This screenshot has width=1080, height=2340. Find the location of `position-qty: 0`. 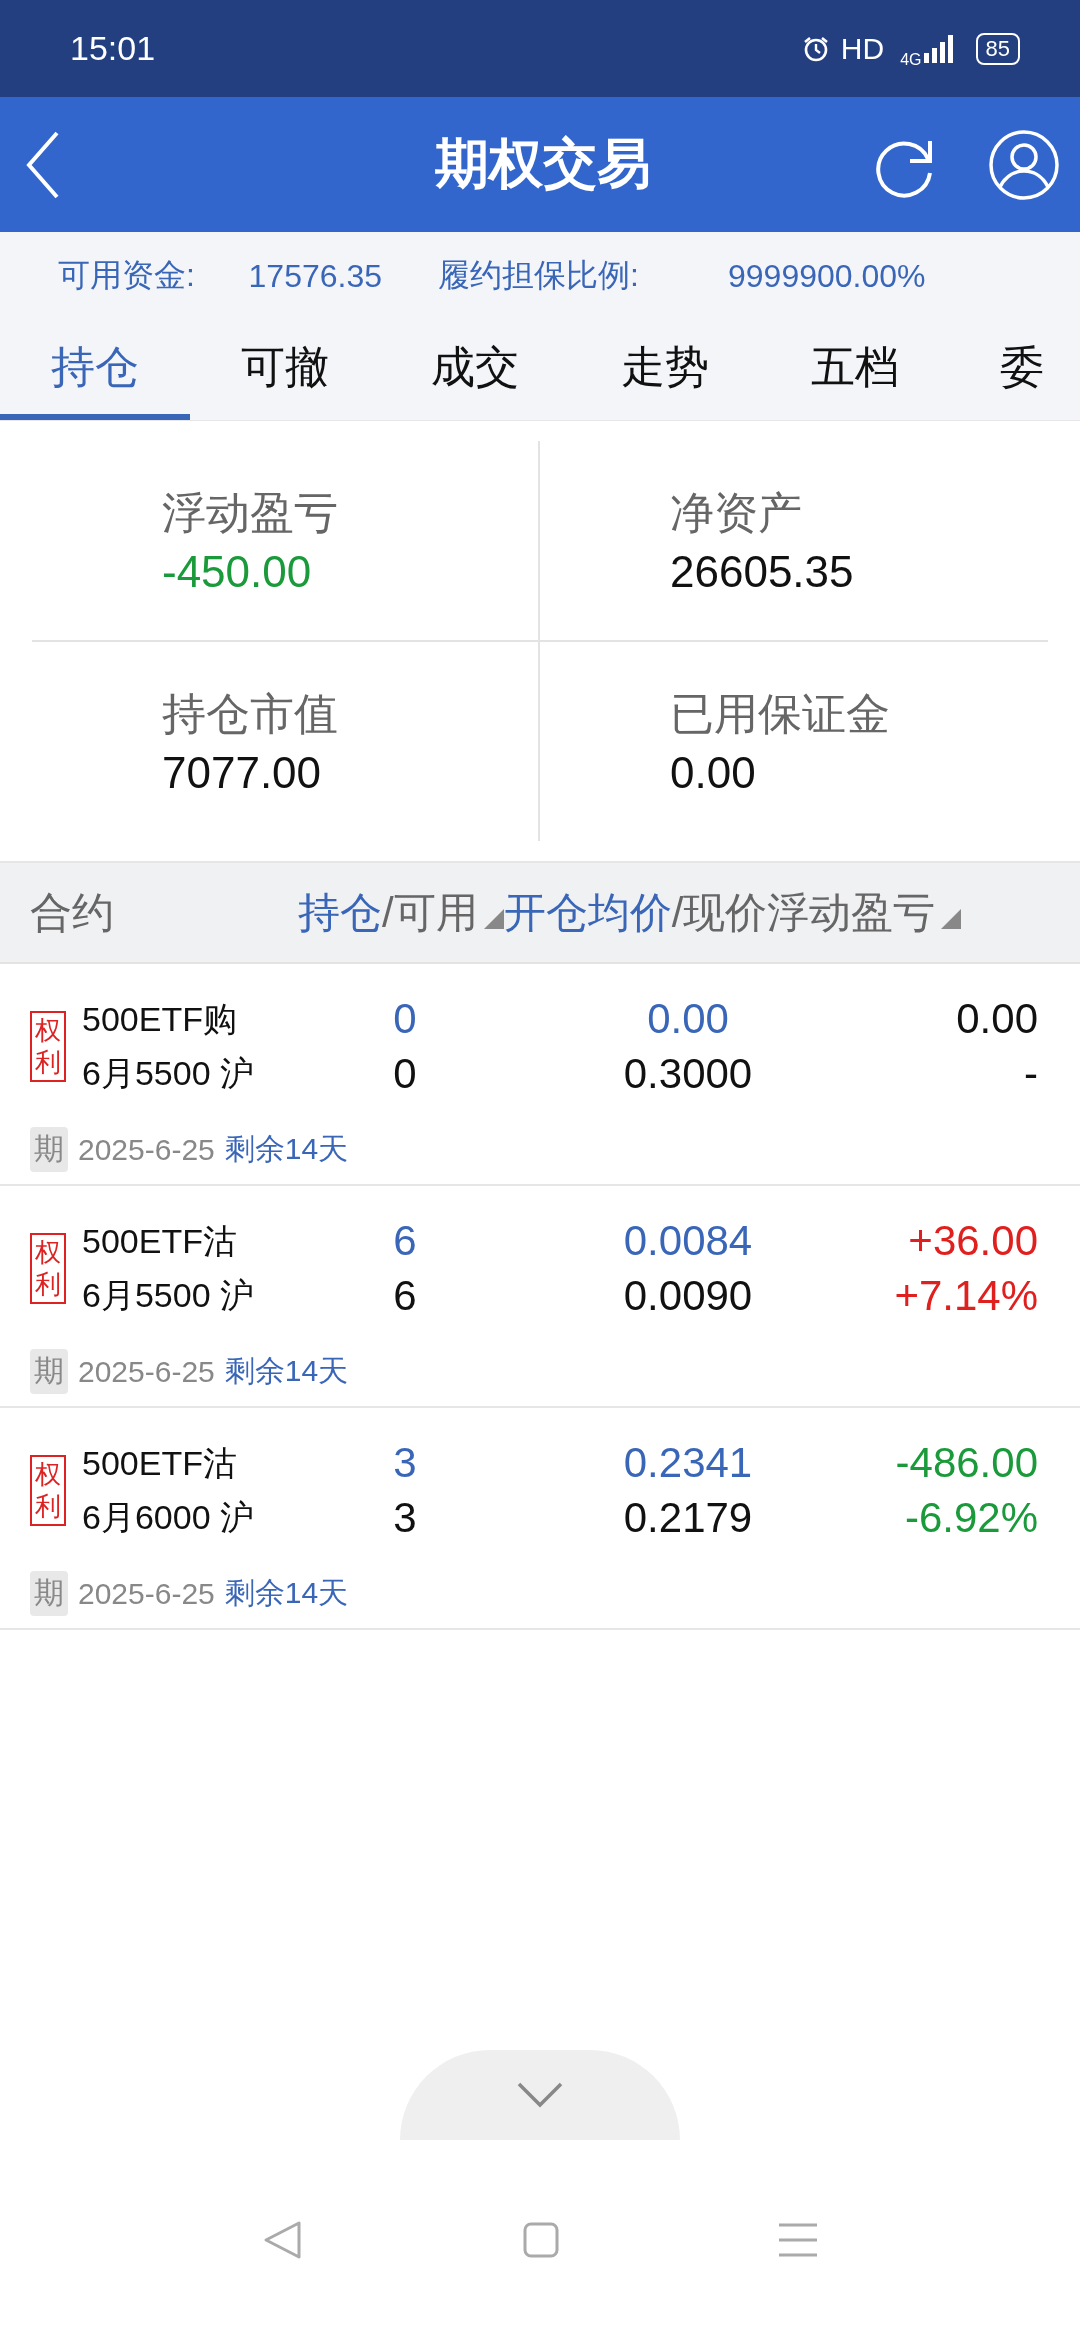

position-qty: 0 is located at coordinates (405, 1019).